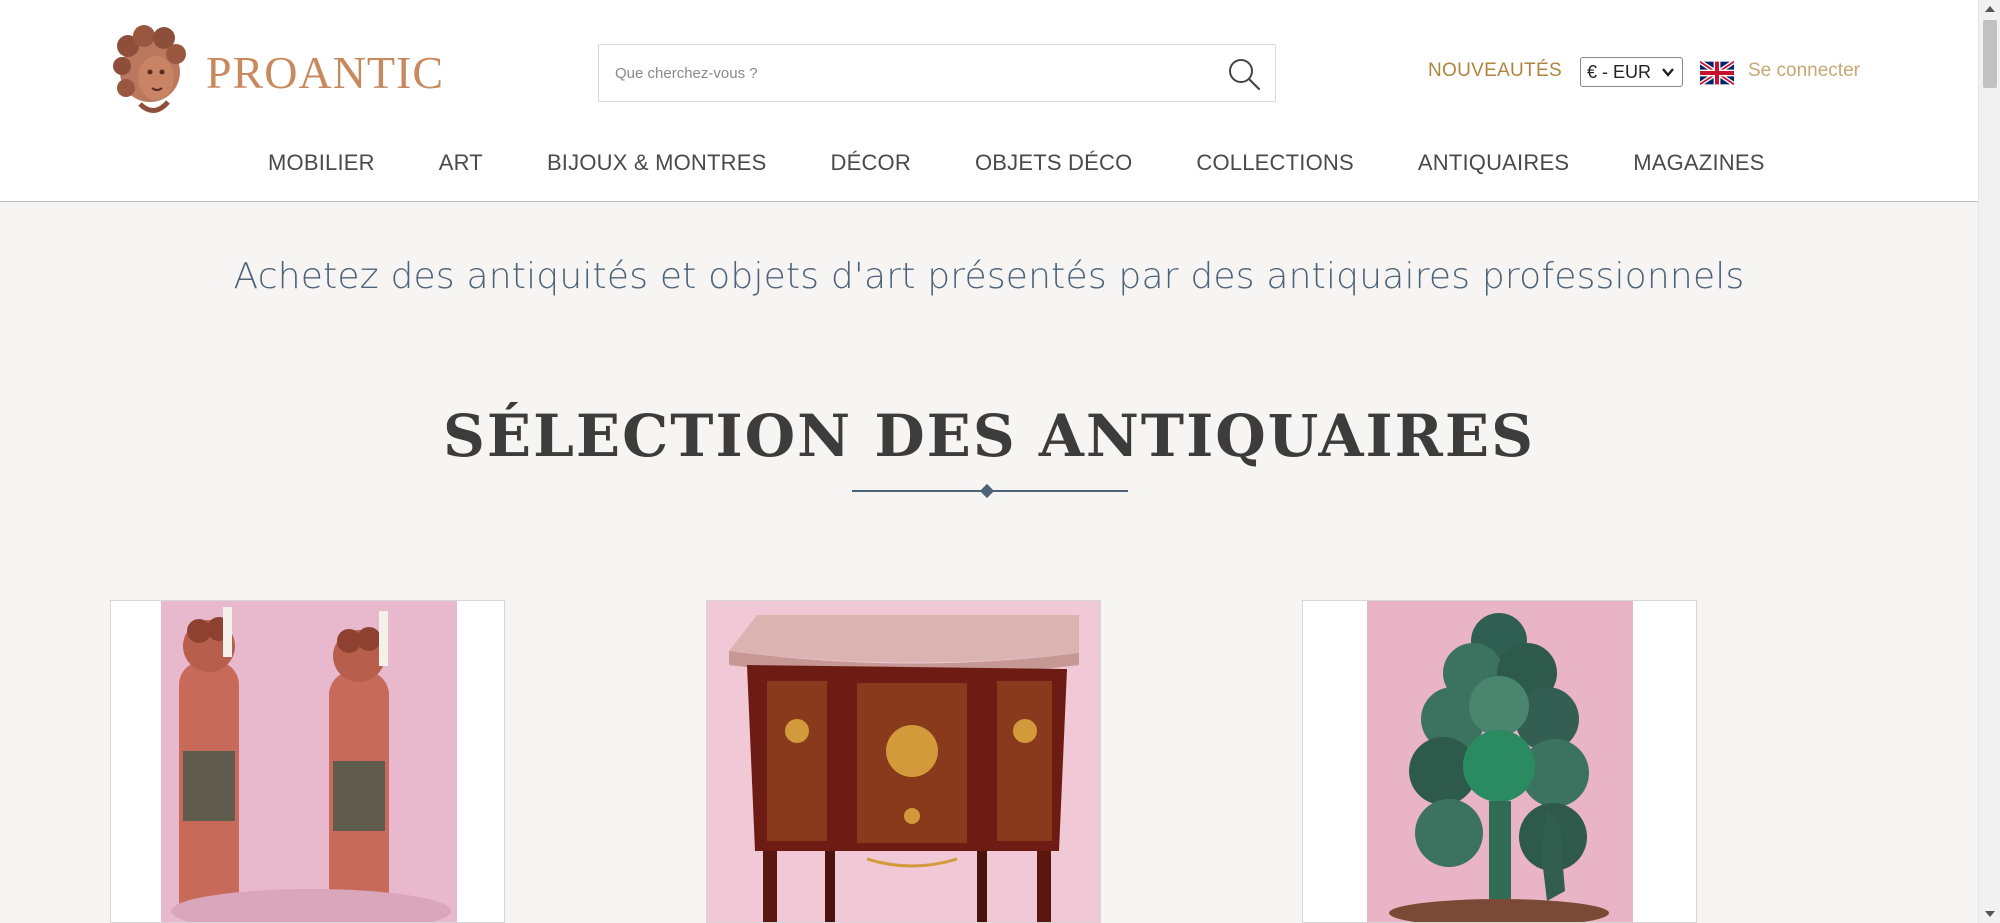  What do you see at coordinates (461, 163) in the screenshot?
I see `nav-item-art: ART` at bounding box center [461, 163].